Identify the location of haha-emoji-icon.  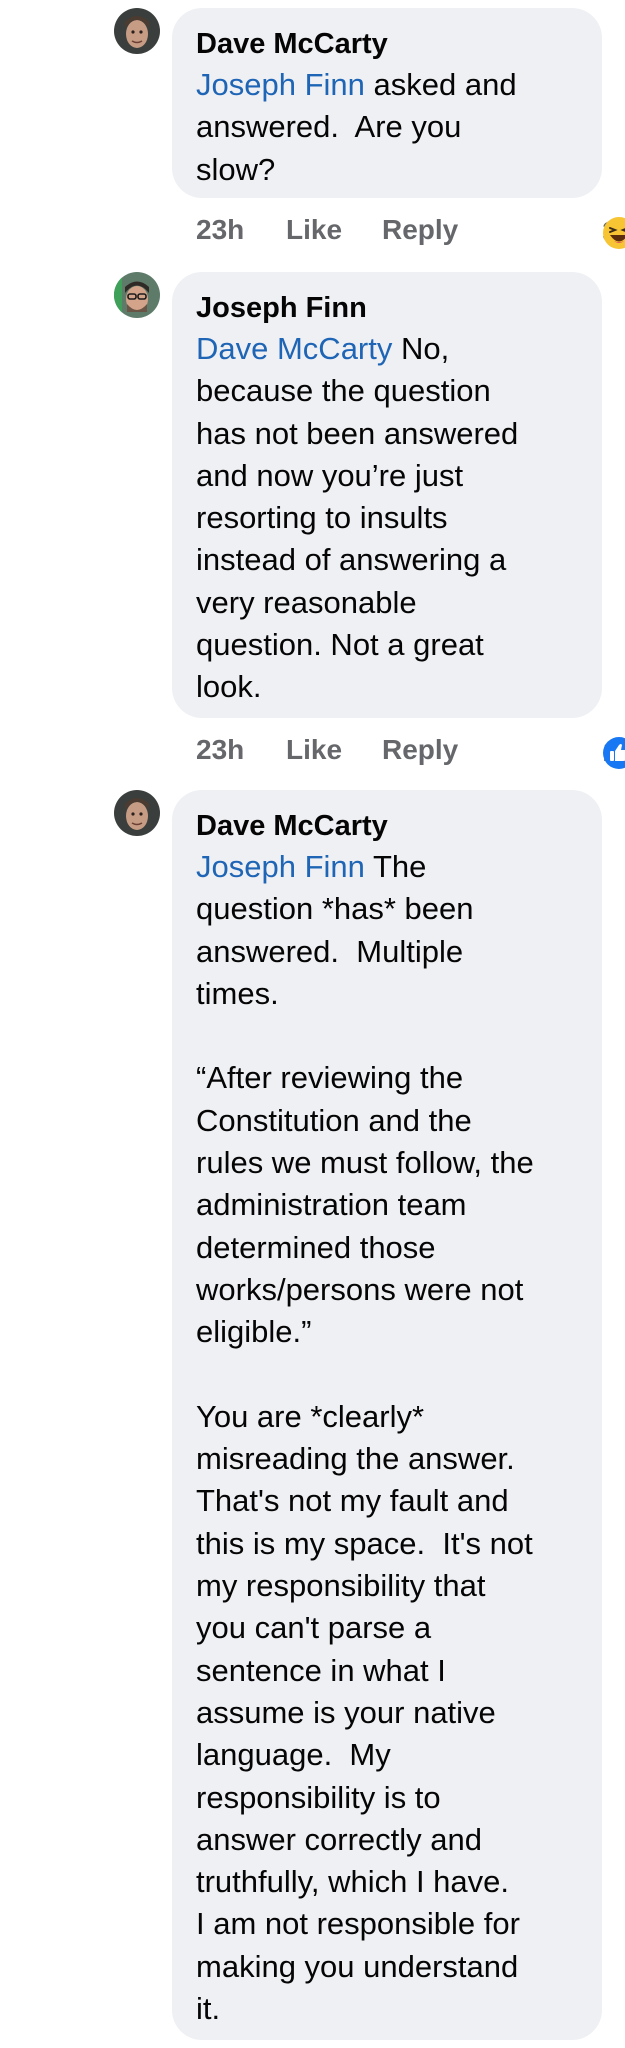
(613, 233).